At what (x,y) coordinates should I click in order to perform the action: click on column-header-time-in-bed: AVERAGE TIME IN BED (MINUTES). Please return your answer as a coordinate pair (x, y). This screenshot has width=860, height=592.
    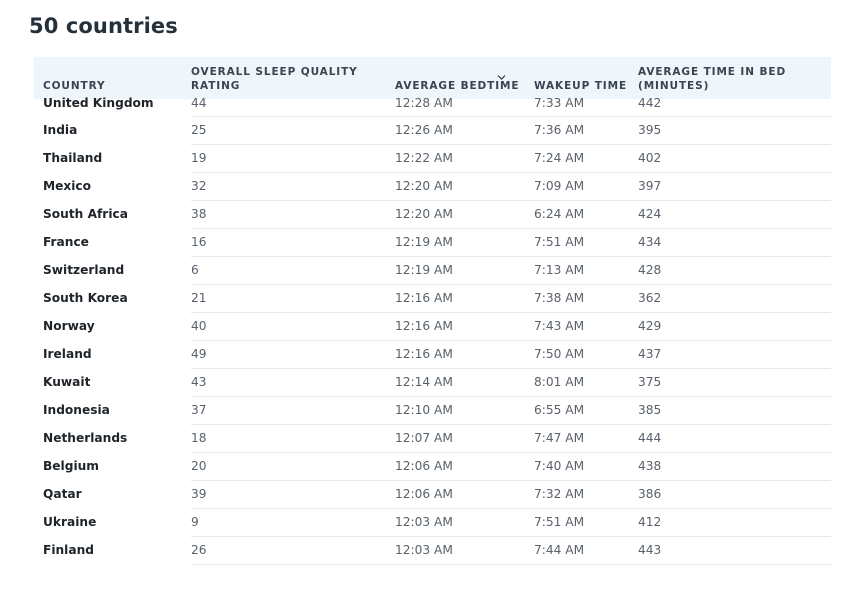
    Looking at the image, I should click on (734, 78).